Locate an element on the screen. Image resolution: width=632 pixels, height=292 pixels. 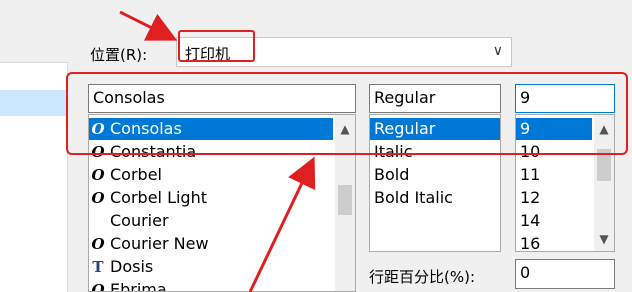
chevron-down-icon: ∨ is located at coordinates (498, 51).